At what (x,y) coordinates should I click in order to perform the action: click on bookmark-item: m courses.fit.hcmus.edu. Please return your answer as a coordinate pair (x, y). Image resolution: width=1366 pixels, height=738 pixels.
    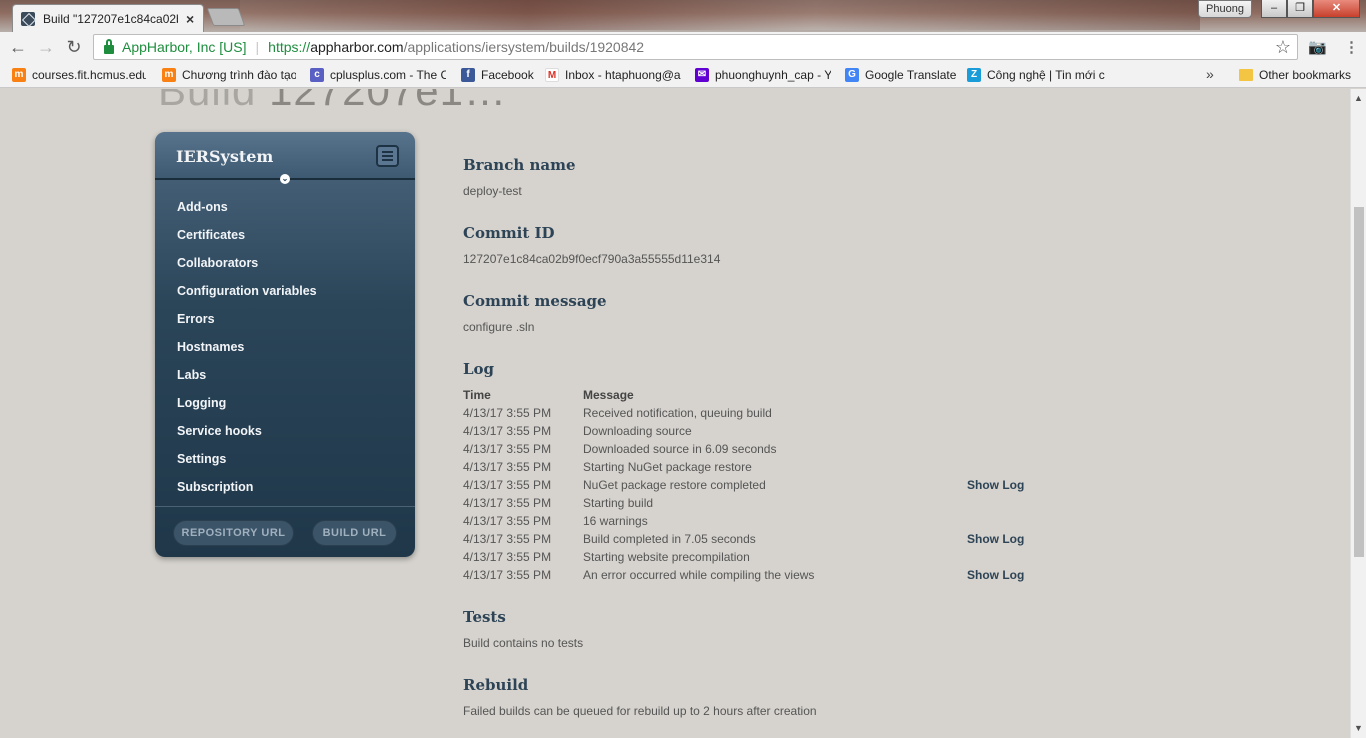
    Looking at the image, I should click on (79, 75).